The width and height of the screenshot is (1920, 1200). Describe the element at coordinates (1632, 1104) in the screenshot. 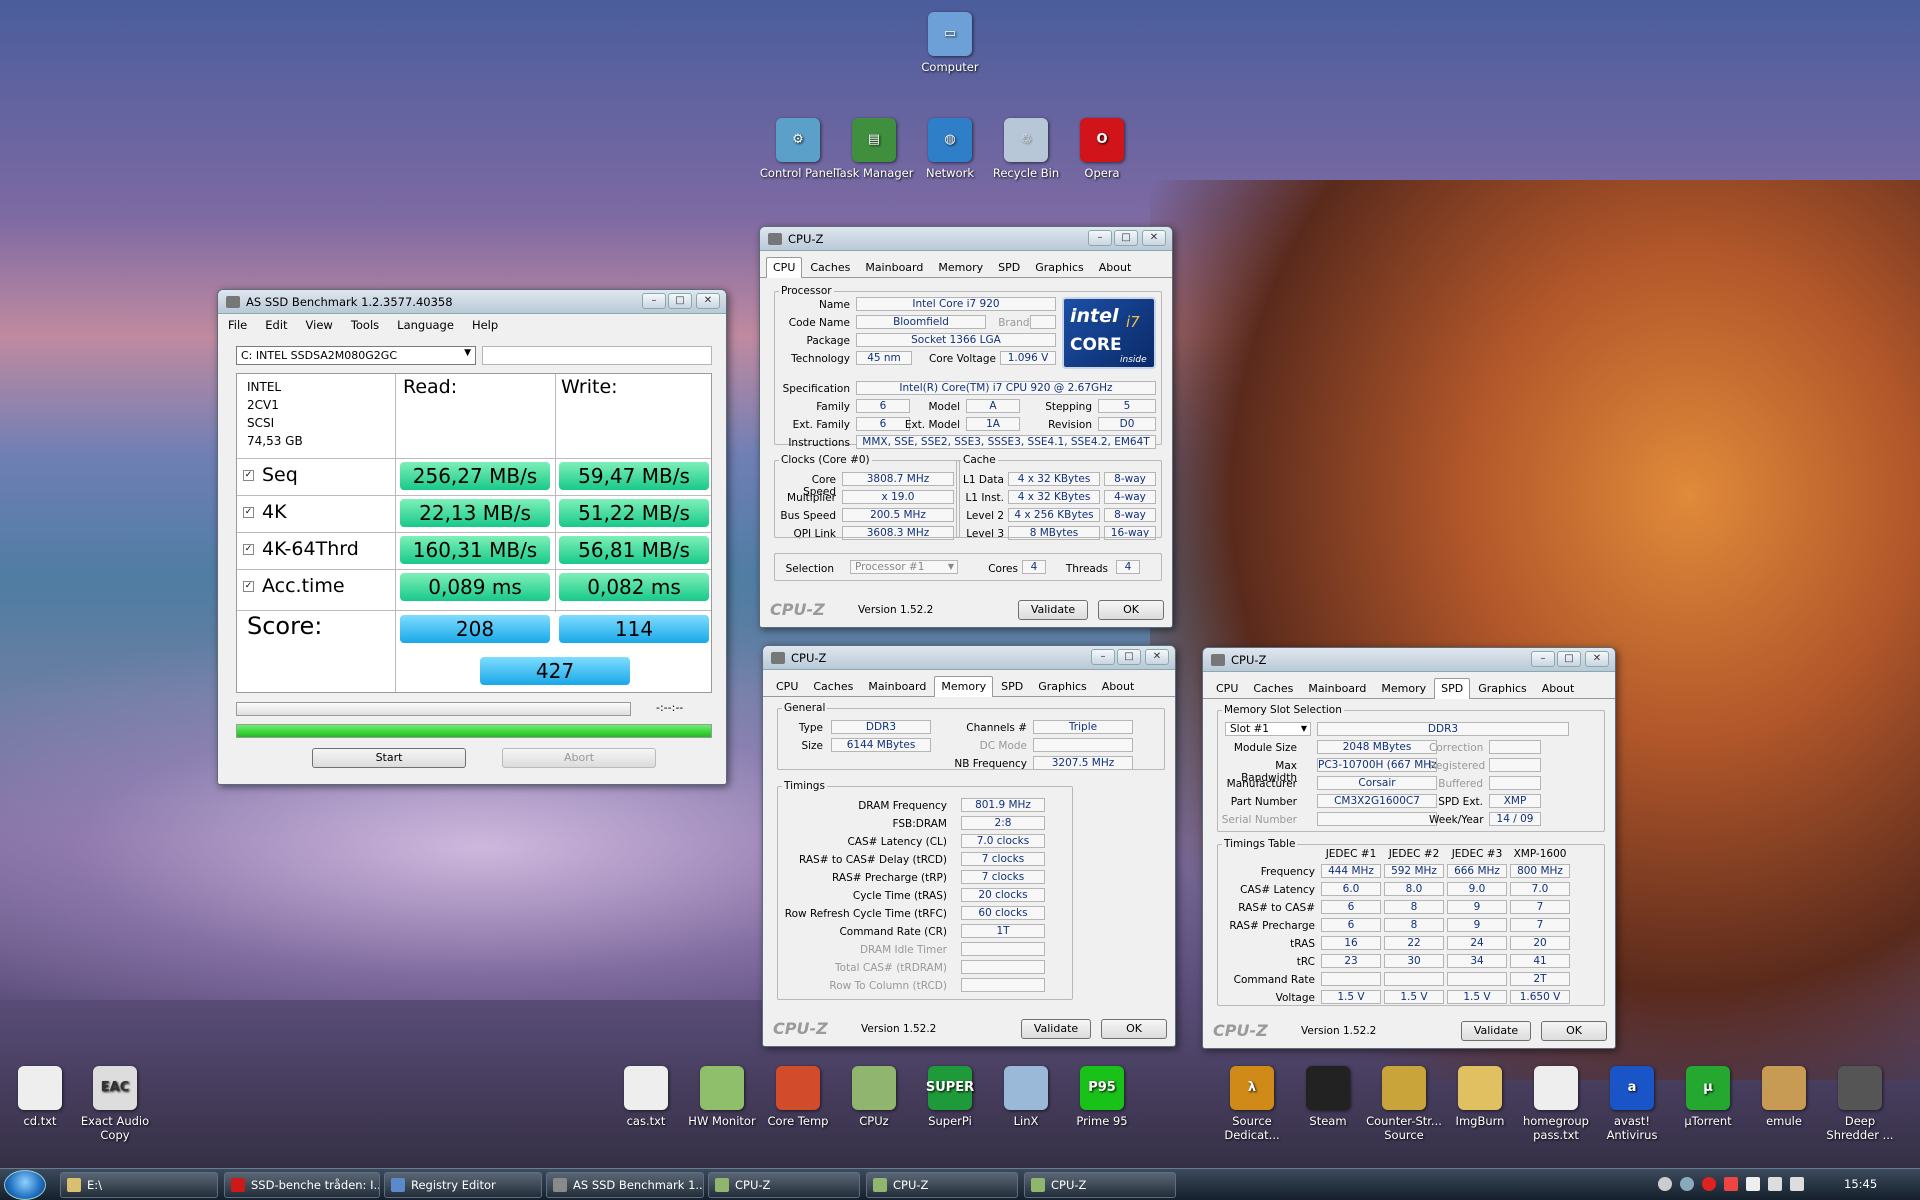

I see `desktop-shortcut: a avast! Antivirus` at that location.